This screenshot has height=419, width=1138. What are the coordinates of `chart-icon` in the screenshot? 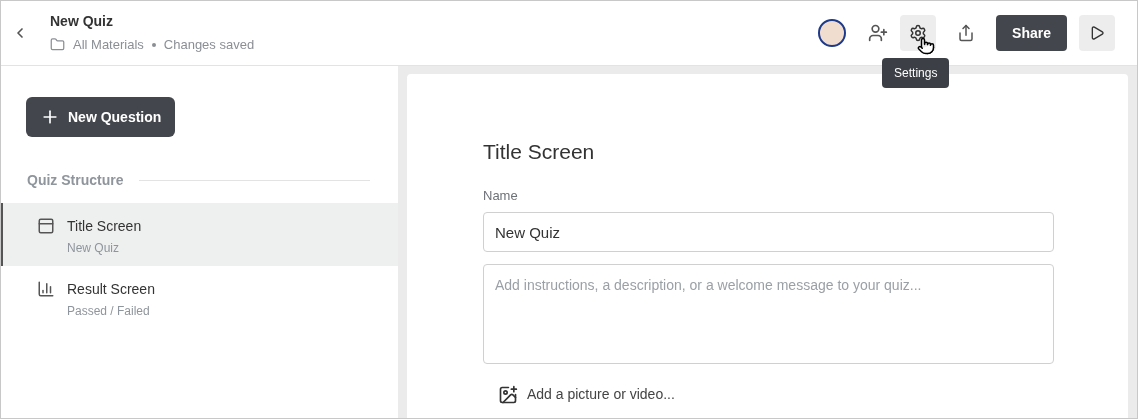 It's located at (46, 289).